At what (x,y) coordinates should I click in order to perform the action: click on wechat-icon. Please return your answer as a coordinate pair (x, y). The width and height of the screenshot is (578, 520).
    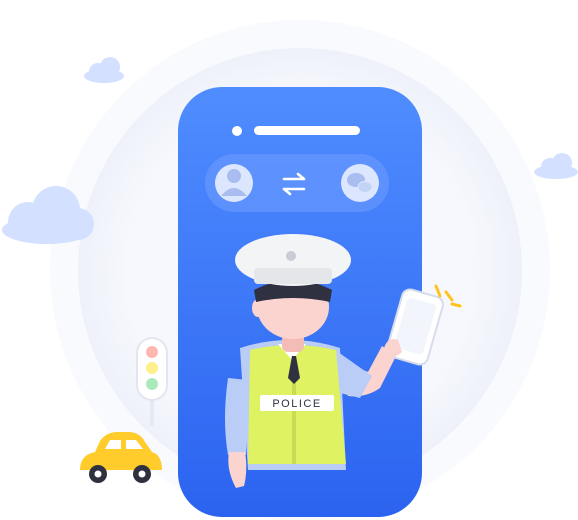
    Looking at the image, I should click on (360, 183).